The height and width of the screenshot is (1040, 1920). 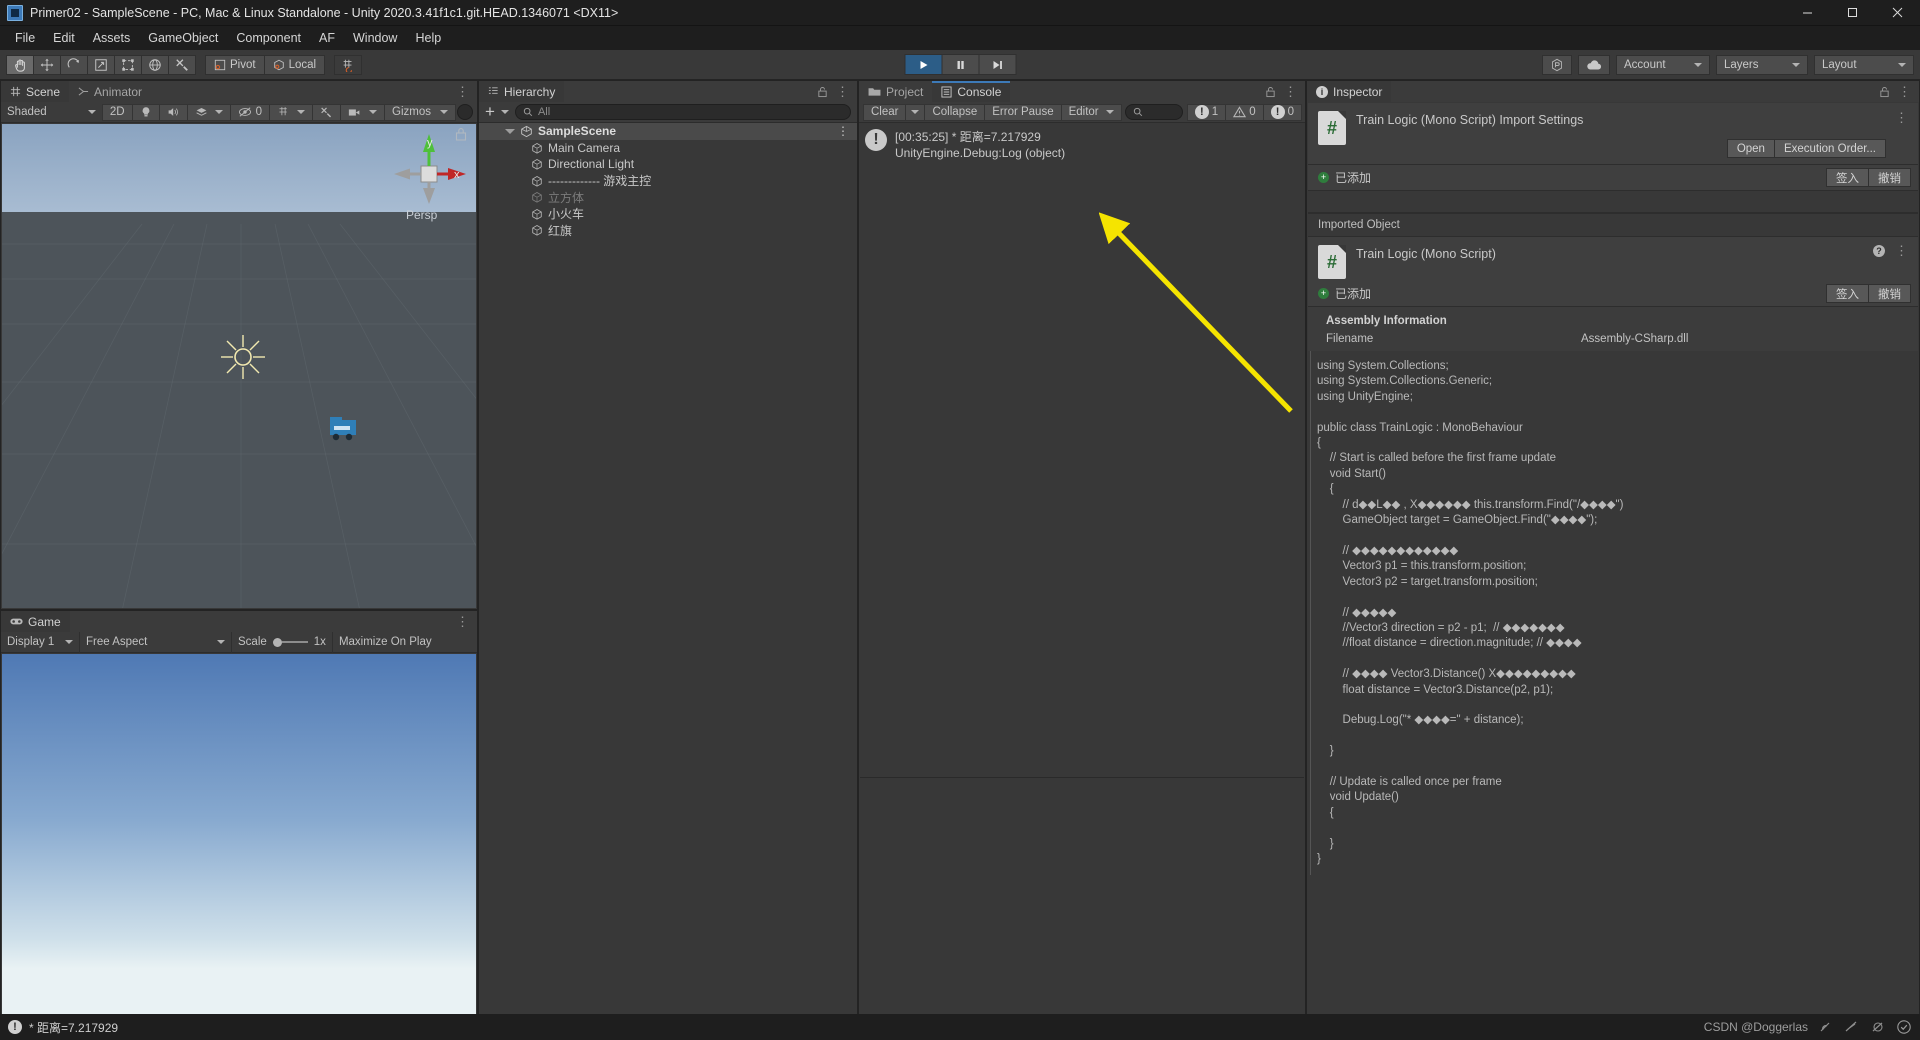 I want to click on train-object, so click(x=345, y=427).